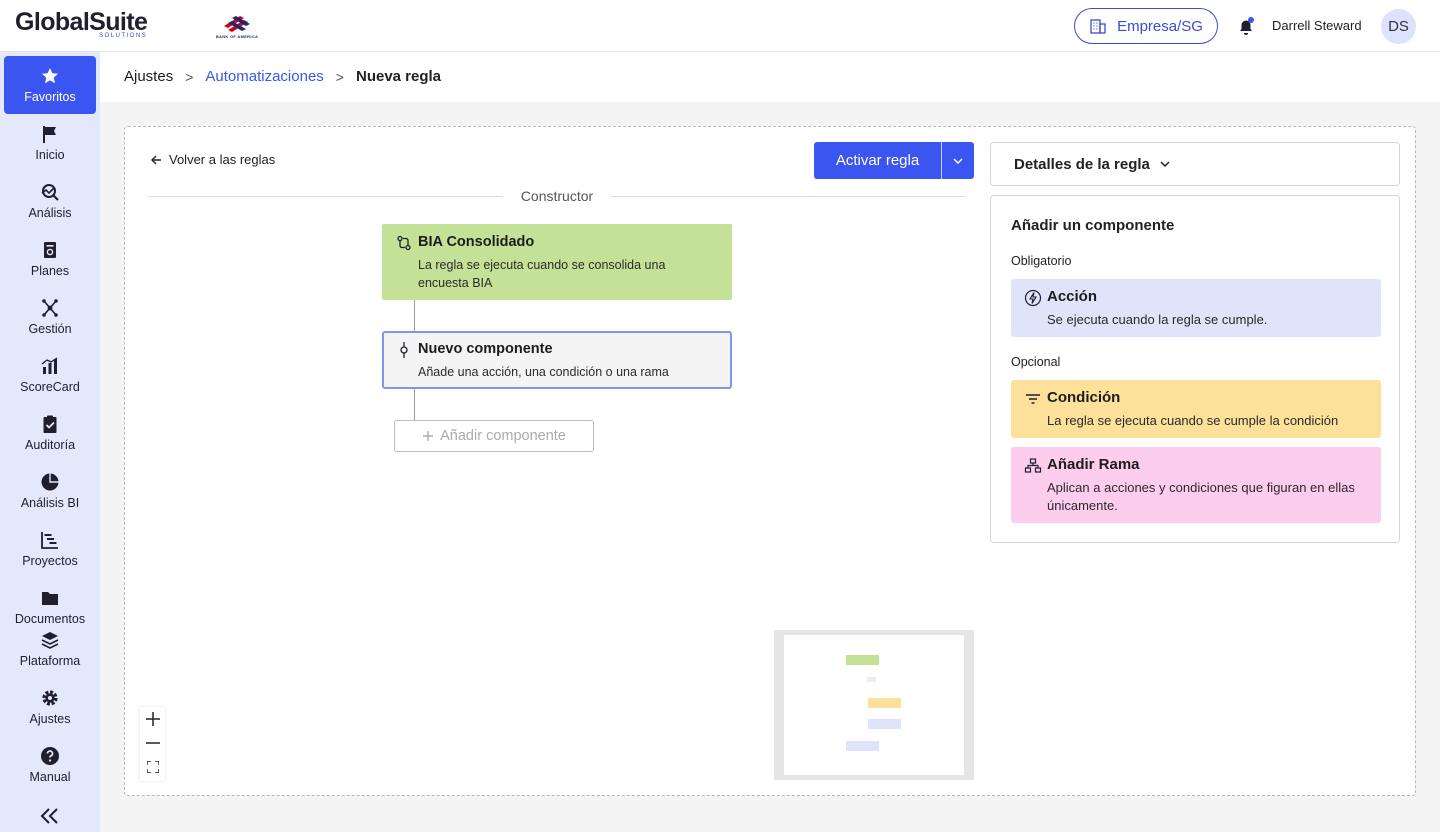  What do you see at coordinates (50, 192) in the screenshot?
I see `analysis-icon` at bounding box center [50, 192].